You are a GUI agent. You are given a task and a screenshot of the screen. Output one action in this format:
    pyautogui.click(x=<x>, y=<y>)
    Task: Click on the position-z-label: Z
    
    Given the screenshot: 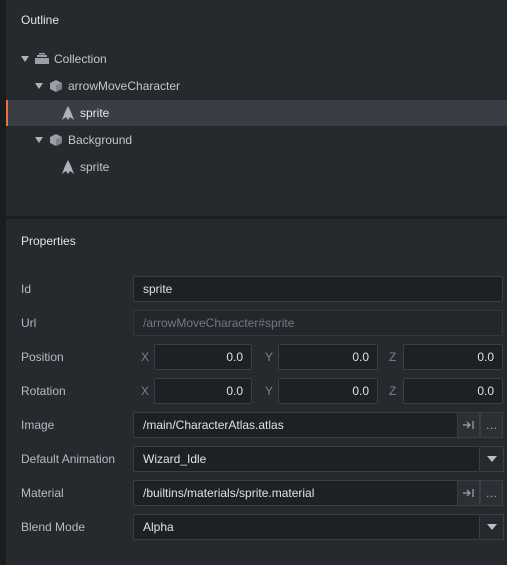 What is the action you would take?
    pyautogui.click(x=393, y=357)
    